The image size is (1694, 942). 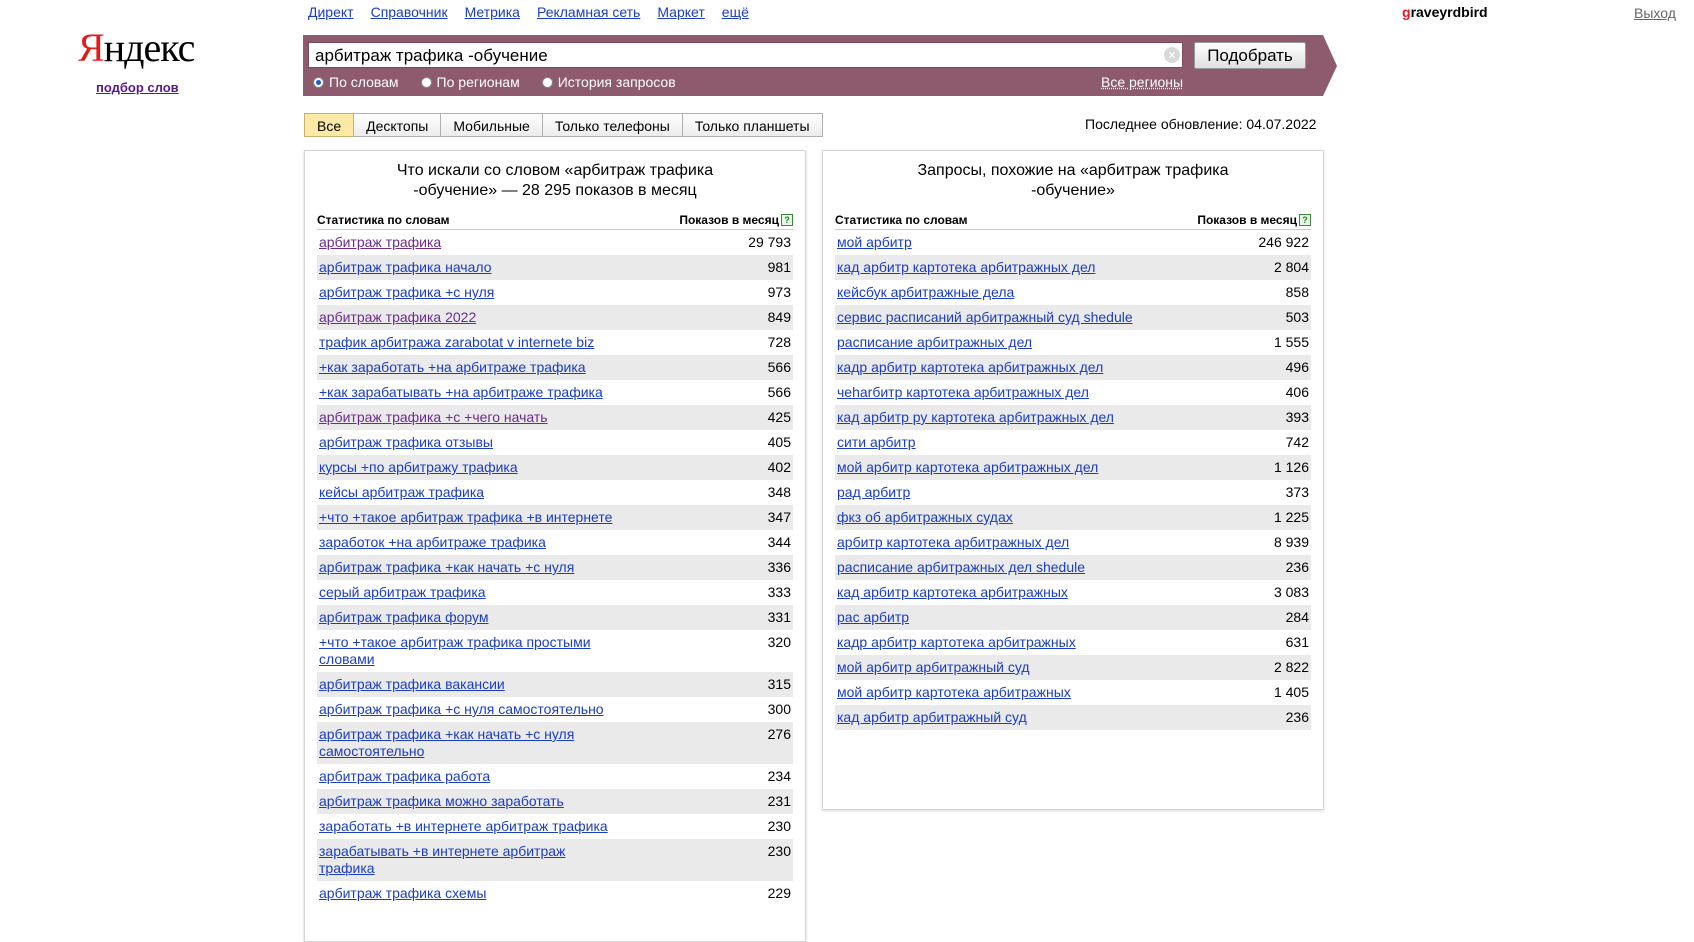 I want to click on tab-phones-only: Только телефоны, so click(x=612, y=125).